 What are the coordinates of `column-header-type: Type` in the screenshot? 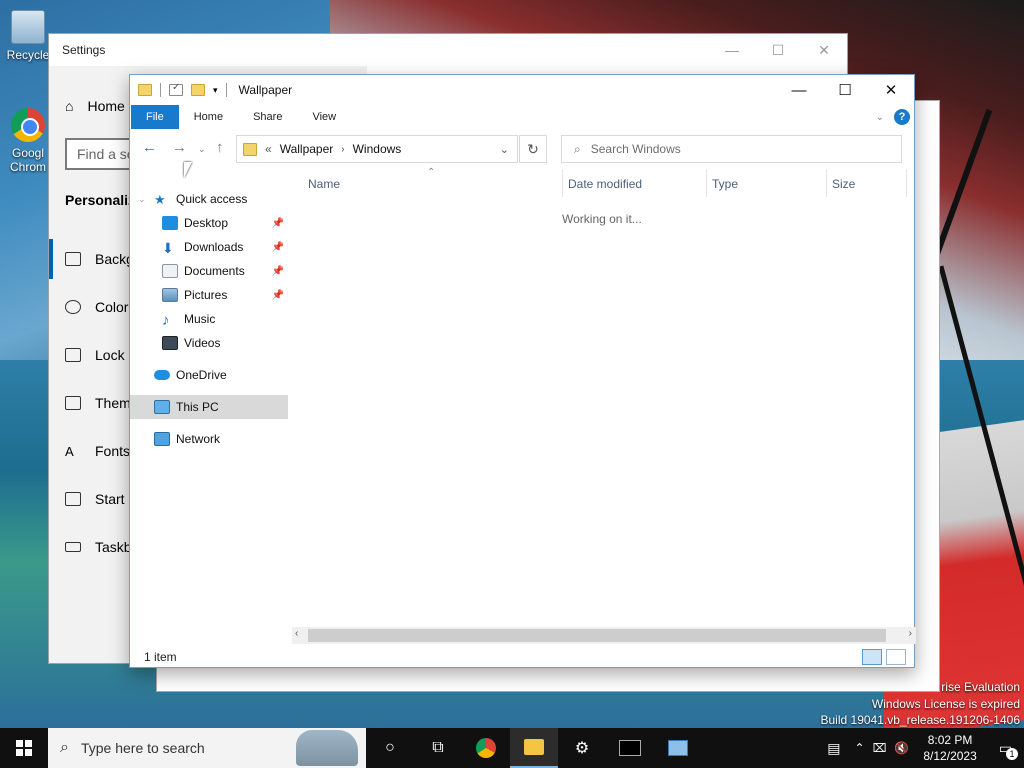 It's located at (725, 184).